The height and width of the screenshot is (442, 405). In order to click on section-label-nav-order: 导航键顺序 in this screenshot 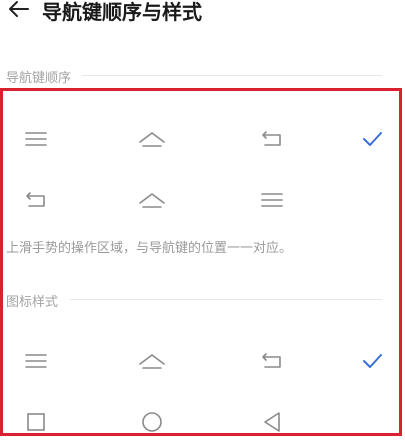, I will do `click(39, 78)`.